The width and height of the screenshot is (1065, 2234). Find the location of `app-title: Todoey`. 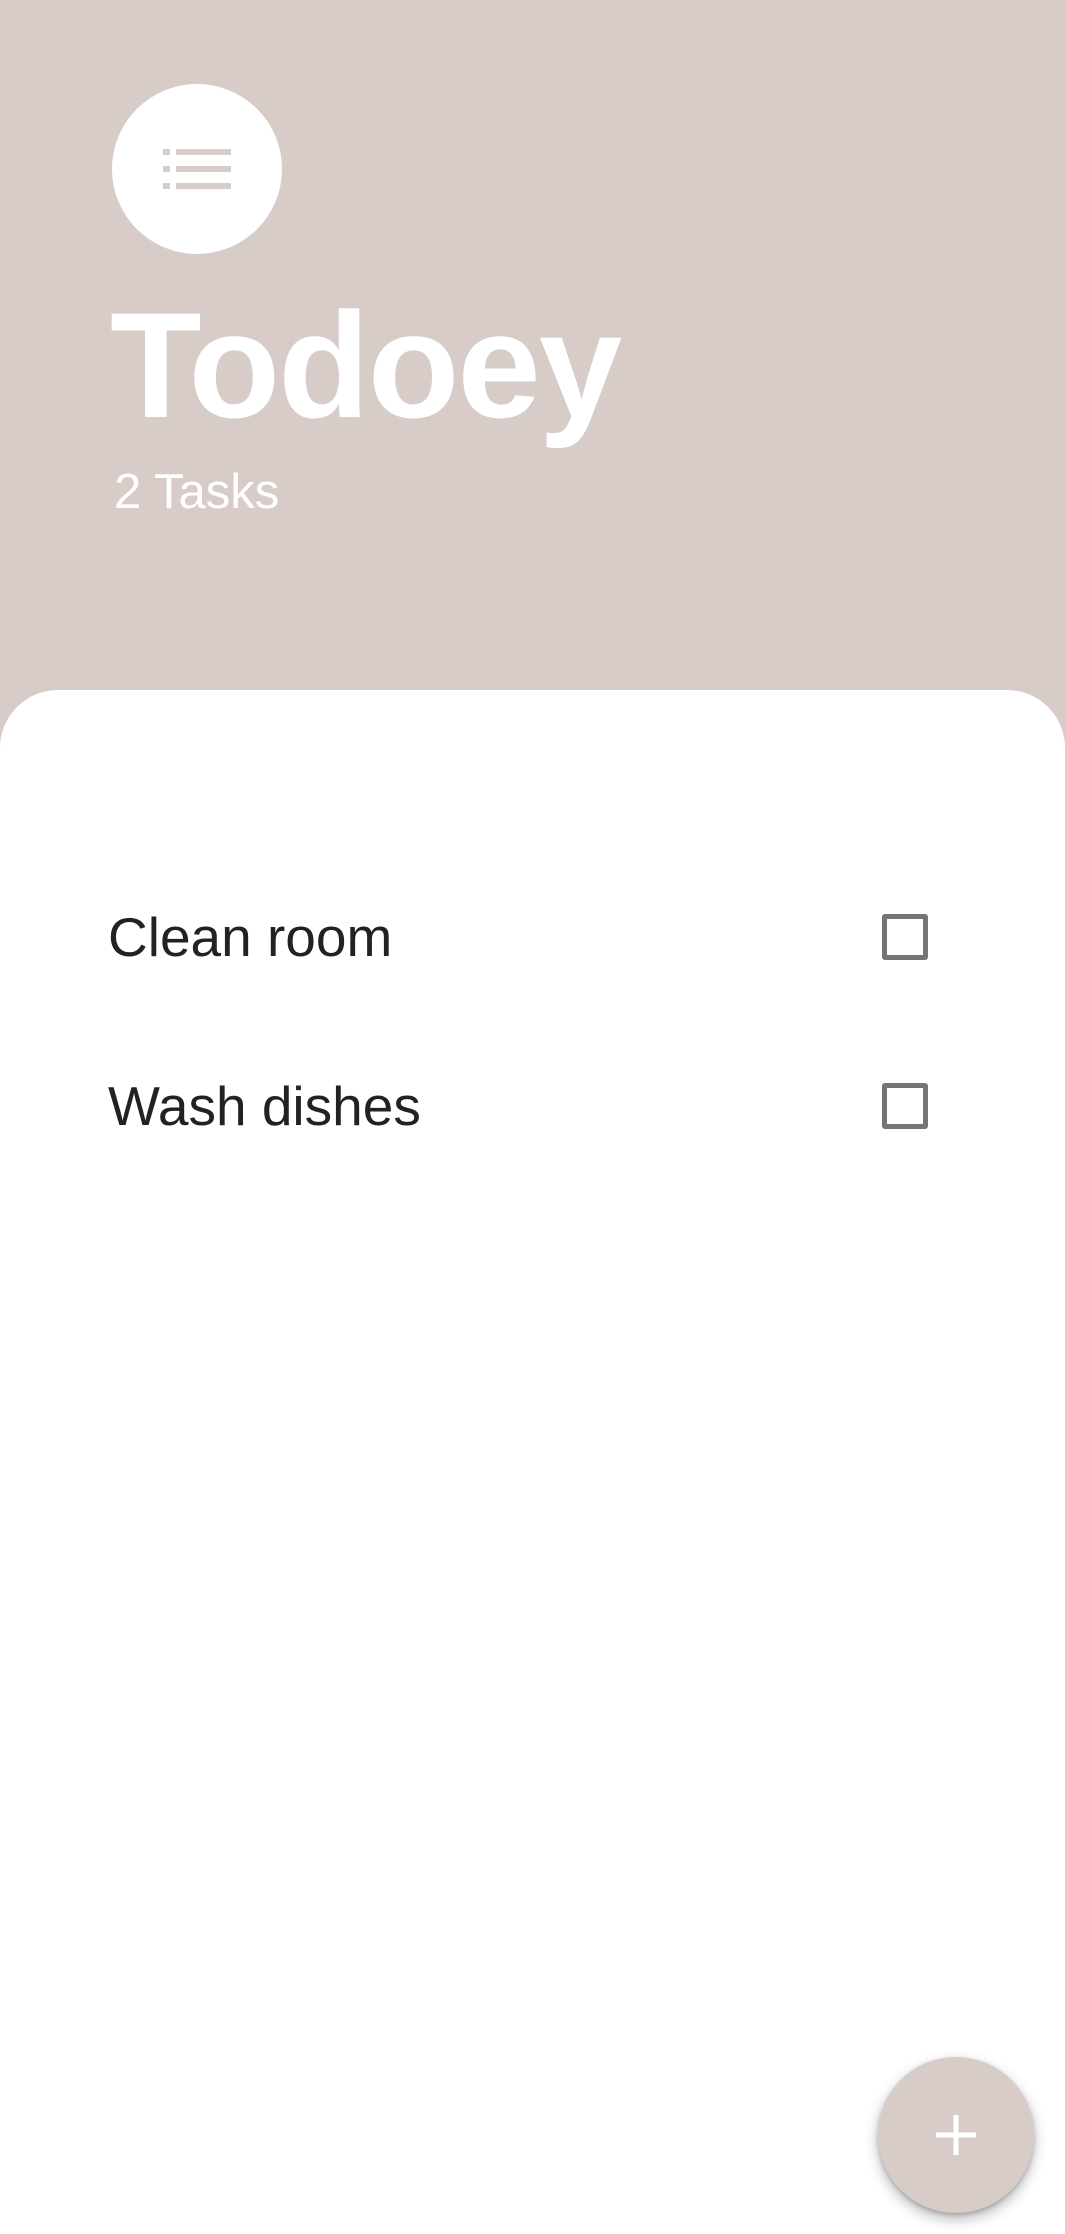

app-title: Todoey is located at coordinates (366, 365).